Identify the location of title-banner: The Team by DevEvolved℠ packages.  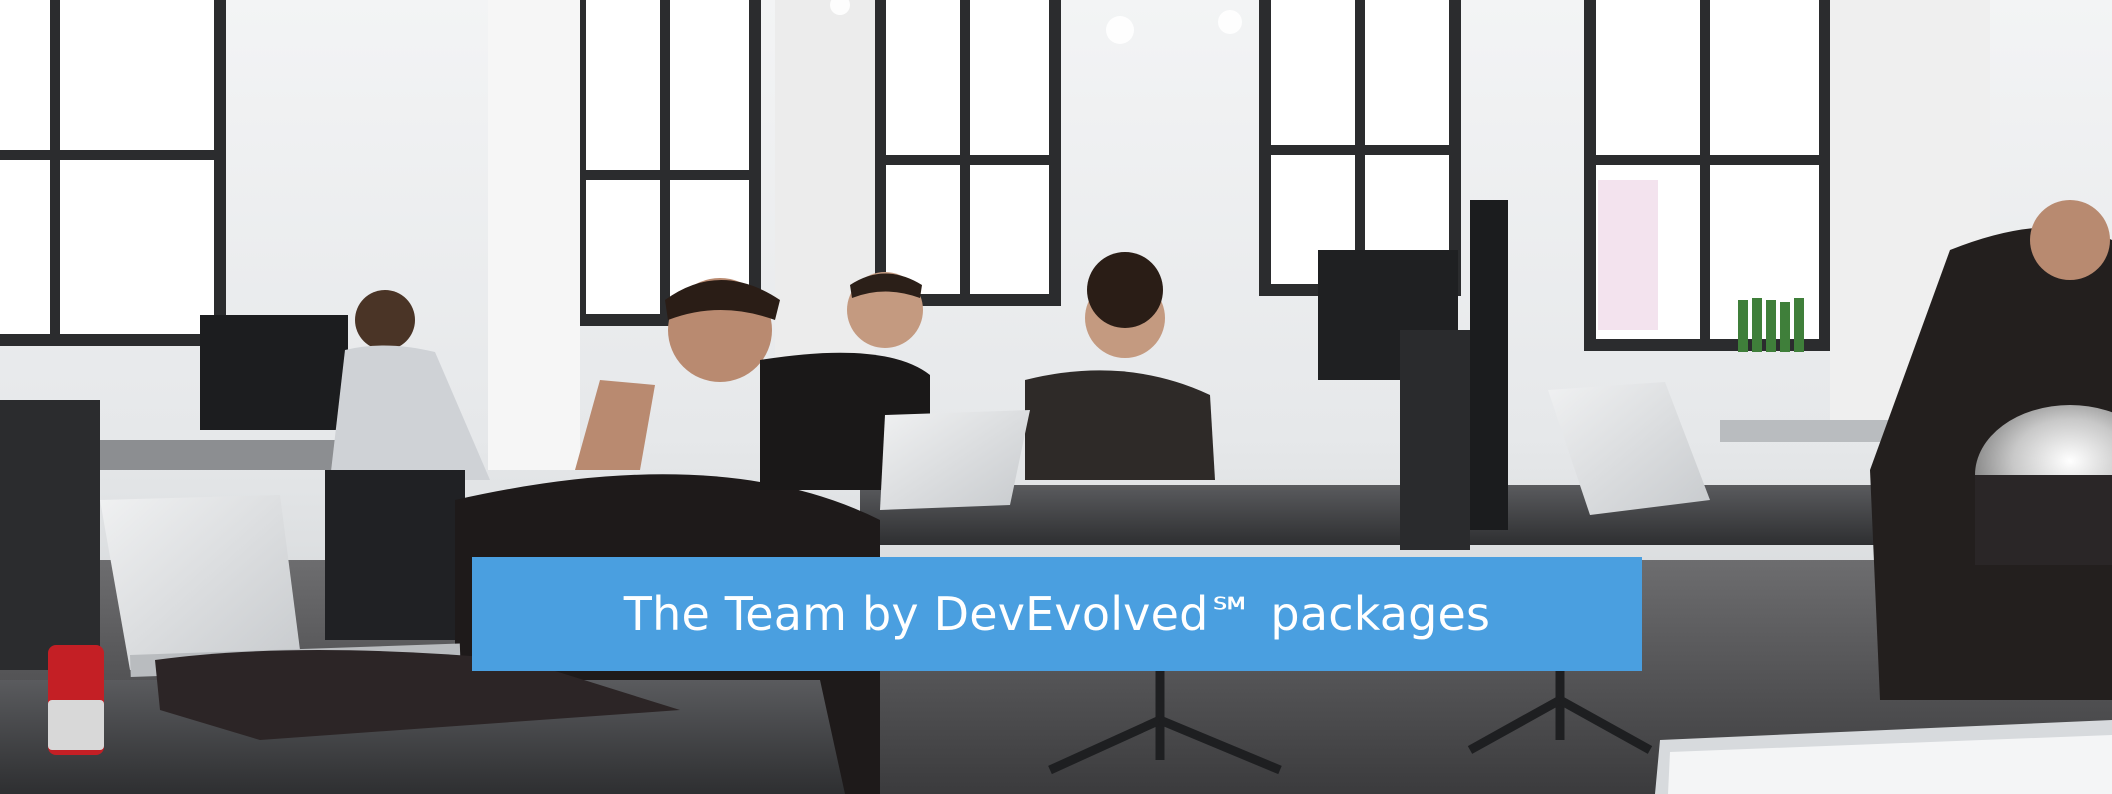
(1057, 614).